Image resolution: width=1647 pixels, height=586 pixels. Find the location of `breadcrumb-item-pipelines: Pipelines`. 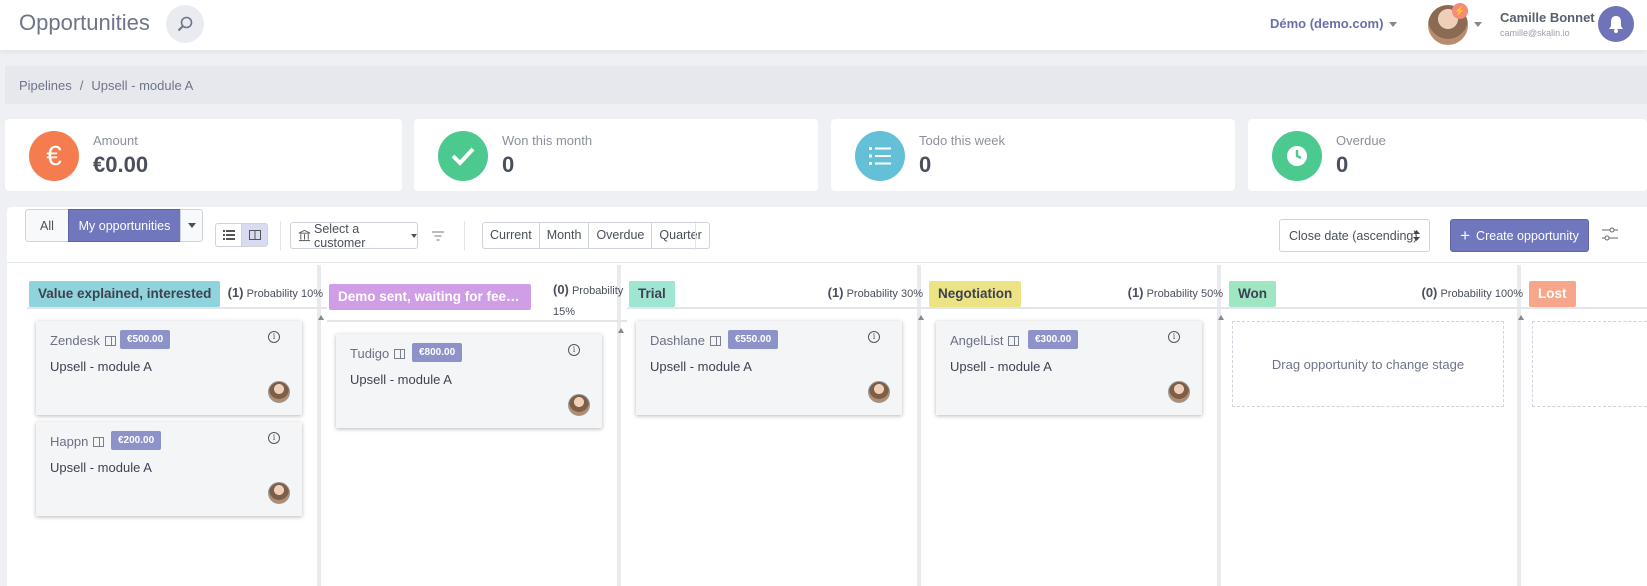

breadcrumb-item-pipelines: Pipelines is located at coordinates (45, 85).